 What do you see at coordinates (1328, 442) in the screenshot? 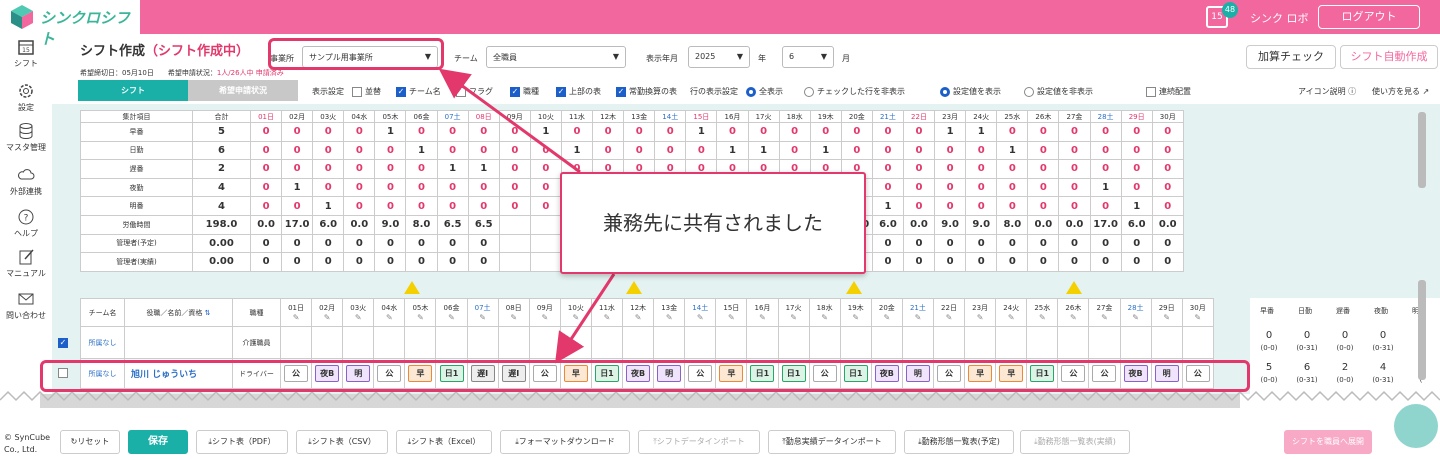
I see `deploy-button: シフトを職員へ展開` at bounding box center [1328, 442].